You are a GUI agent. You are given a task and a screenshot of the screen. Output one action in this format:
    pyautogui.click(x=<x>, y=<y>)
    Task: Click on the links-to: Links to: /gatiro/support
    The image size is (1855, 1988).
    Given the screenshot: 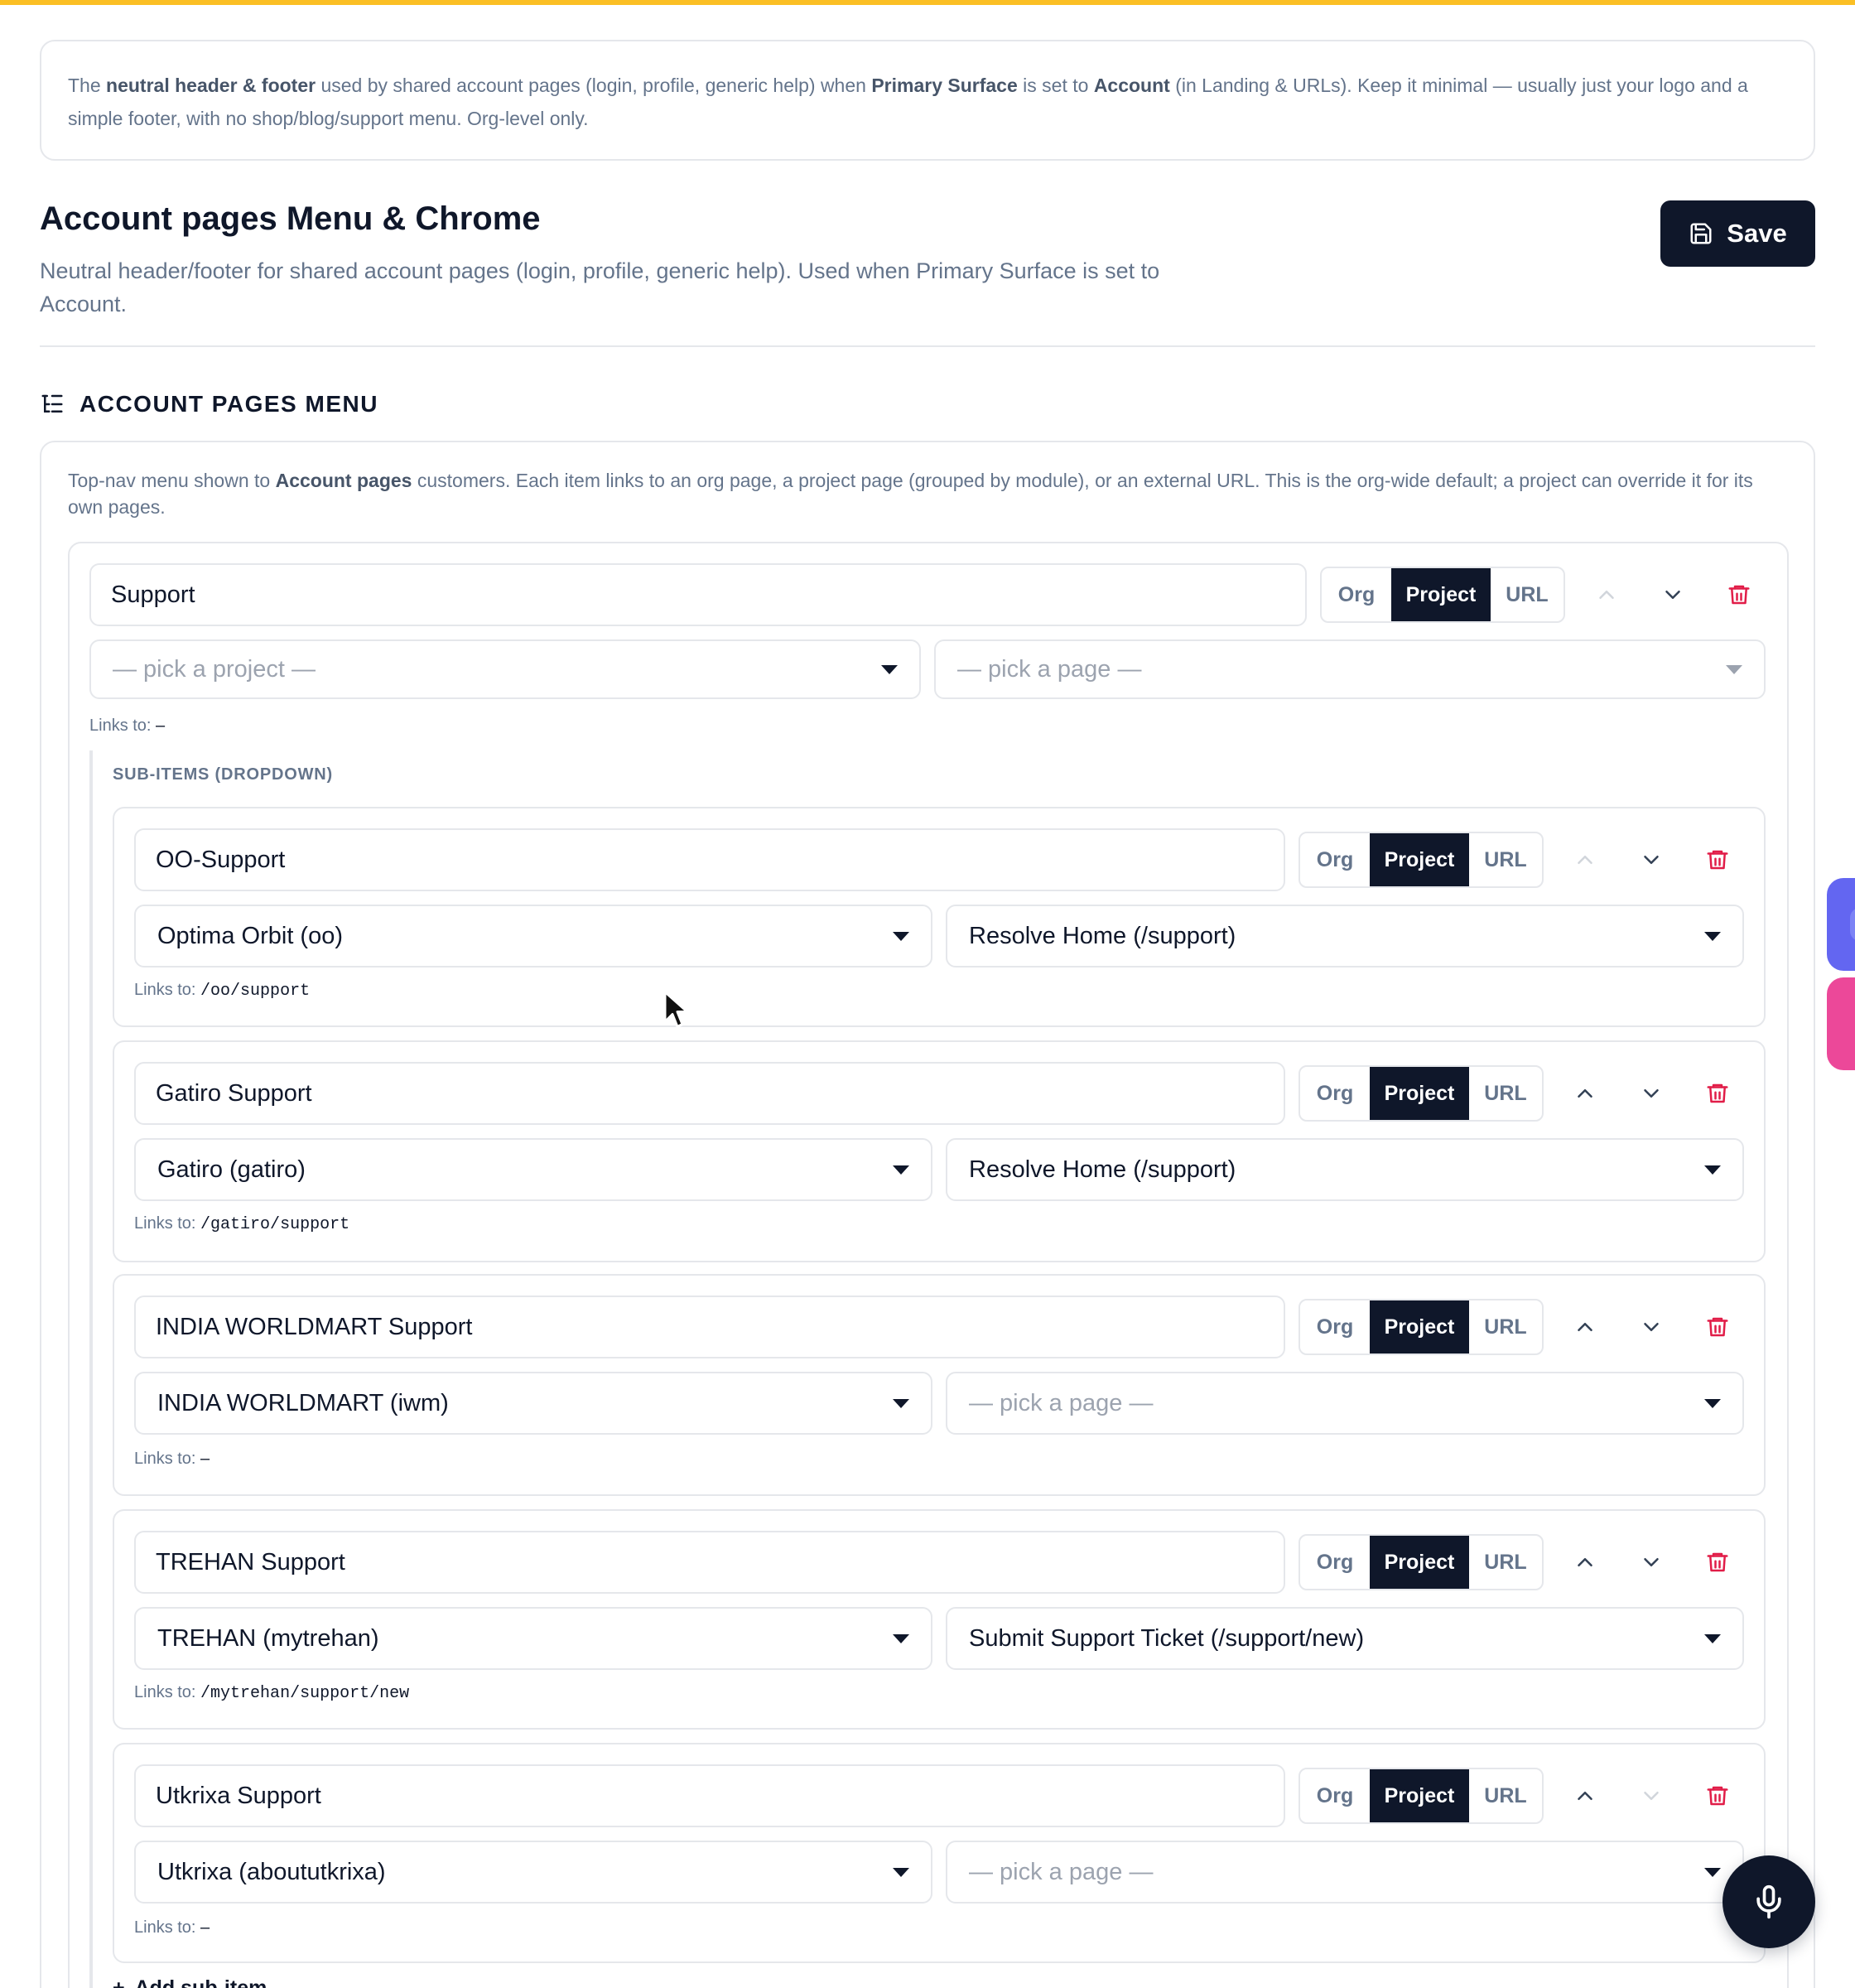 What is the action you would take?
    pyautogui.click(x=242, y=1224)
    